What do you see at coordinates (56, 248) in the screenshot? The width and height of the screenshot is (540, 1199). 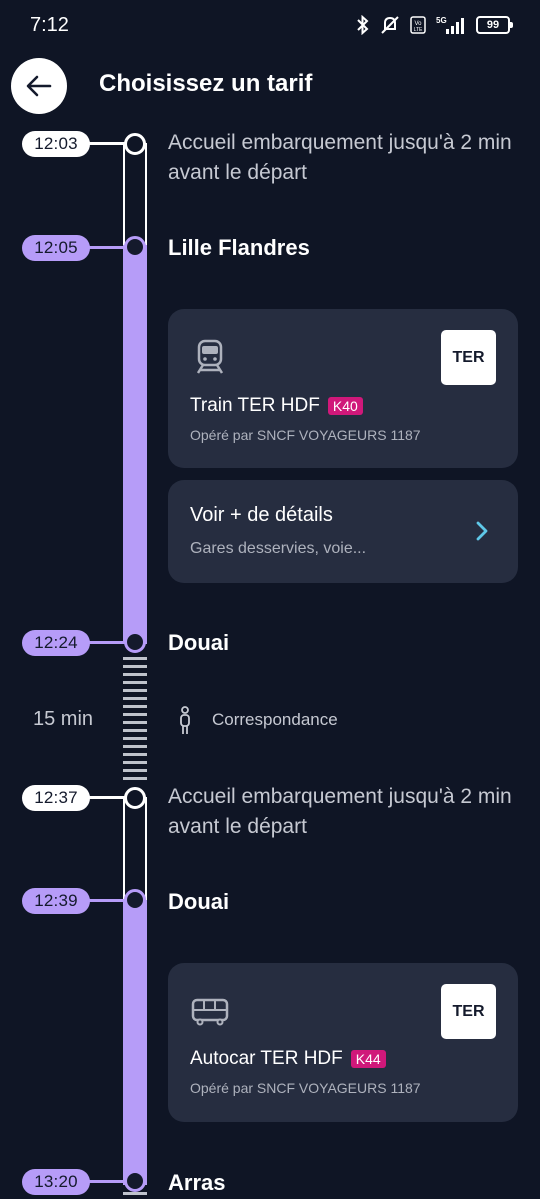 I see `time-pill: 12:05` at bounding box center [56, 248].